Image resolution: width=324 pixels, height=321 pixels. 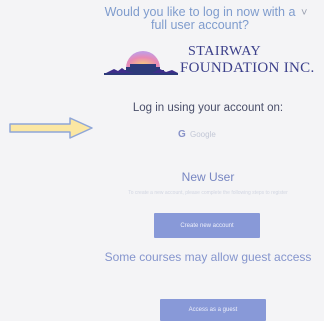 I want to click on foundation-logo: STAIRWAY FOUNDATION INC., so click(x=213, y=61).